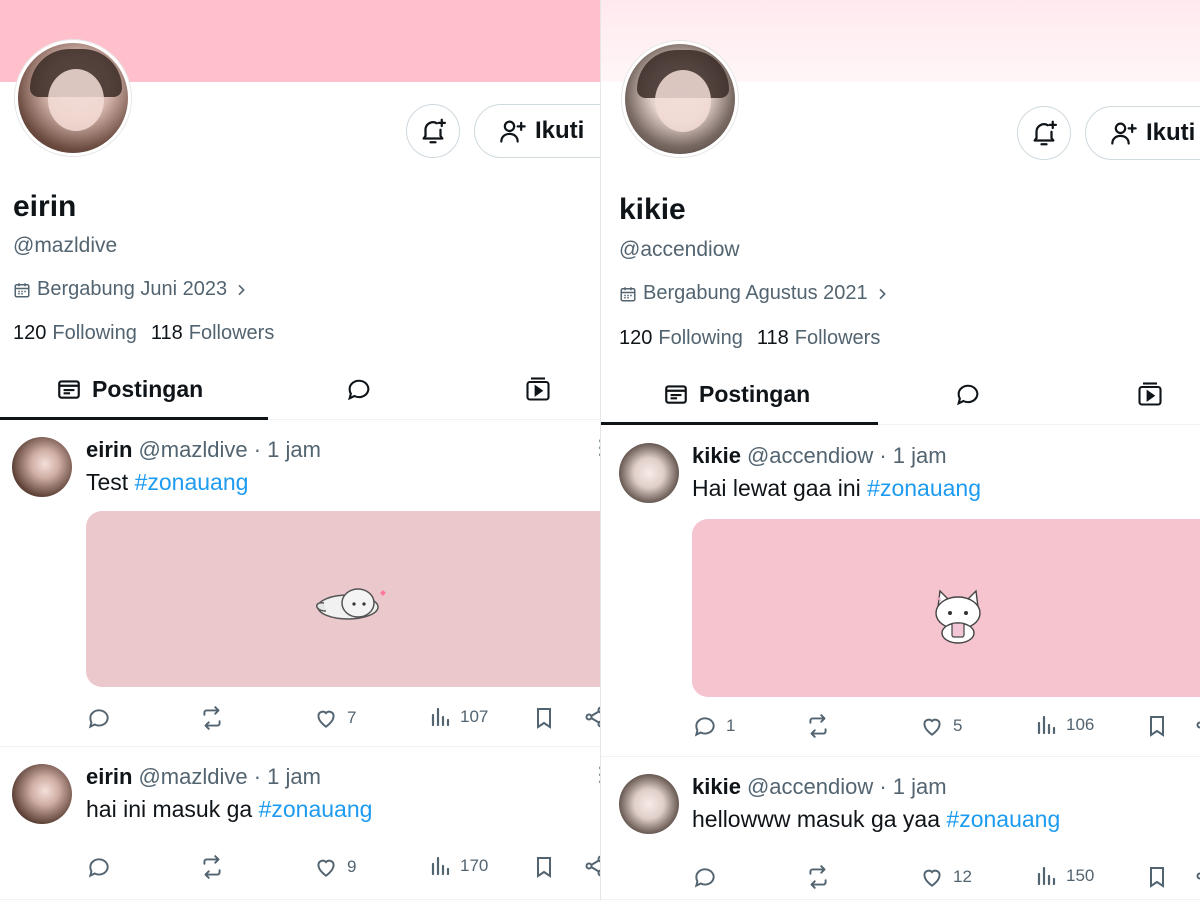 The width and height of the screenshot is (1200, 900). Describe the element at coordinates (940, 726) in the screenshot. I see `like-button: 5` at that location.